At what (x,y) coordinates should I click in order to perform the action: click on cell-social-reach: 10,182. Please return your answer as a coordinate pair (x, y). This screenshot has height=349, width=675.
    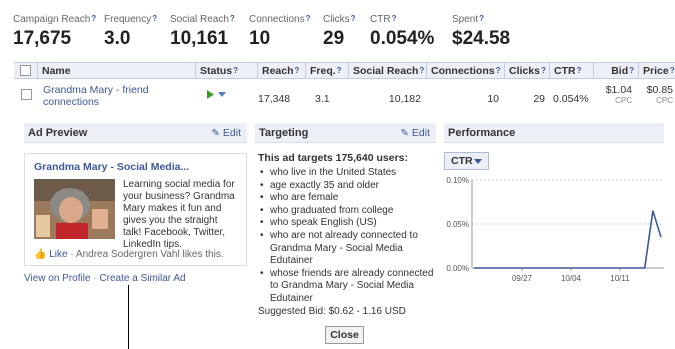
    Looking at the image, I should click on (404, 99).